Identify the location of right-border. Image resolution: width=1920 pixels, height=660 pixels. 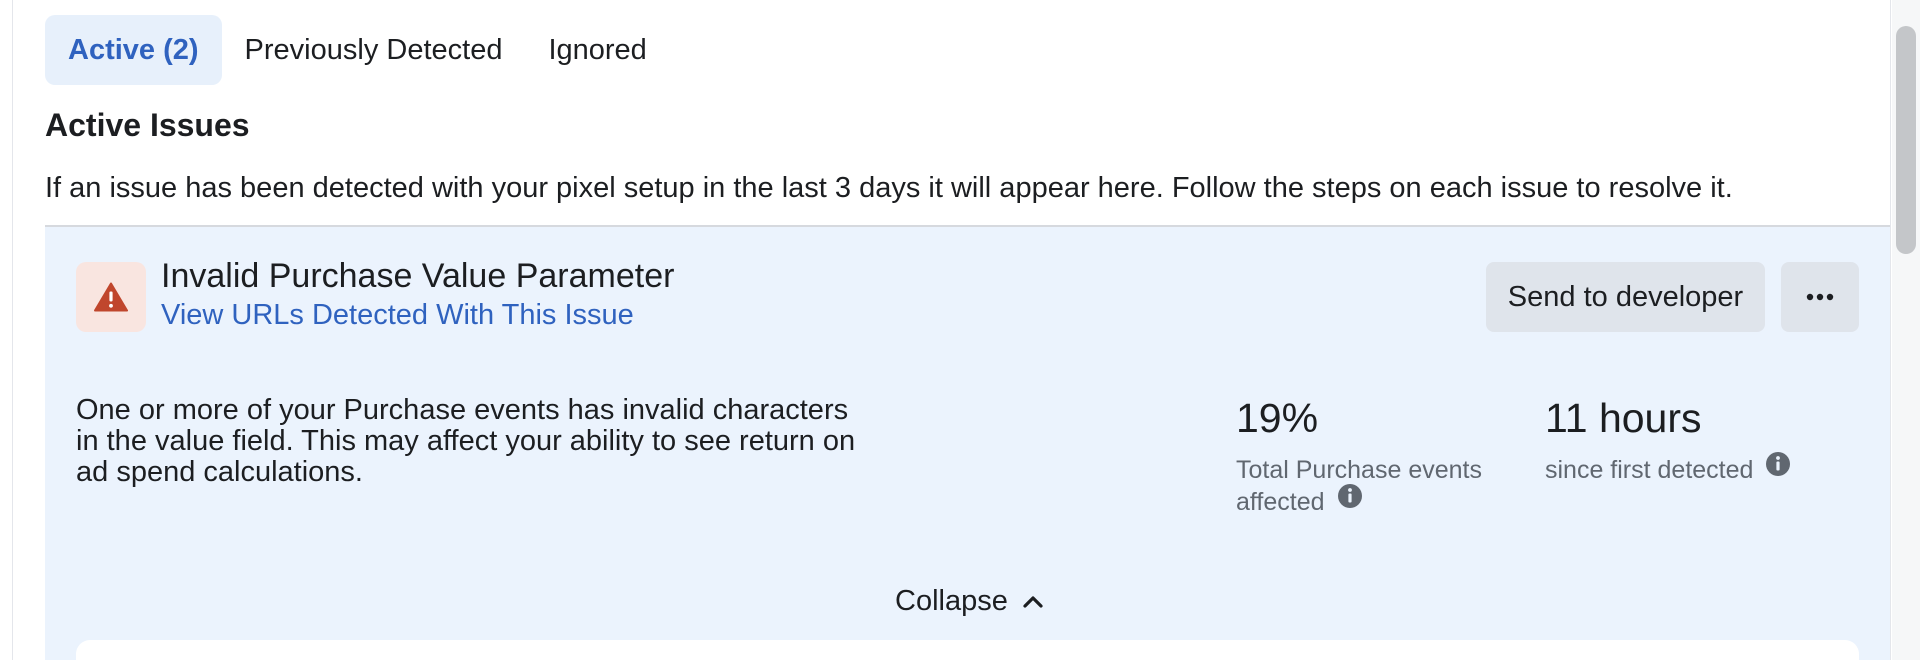
(1890, 330).